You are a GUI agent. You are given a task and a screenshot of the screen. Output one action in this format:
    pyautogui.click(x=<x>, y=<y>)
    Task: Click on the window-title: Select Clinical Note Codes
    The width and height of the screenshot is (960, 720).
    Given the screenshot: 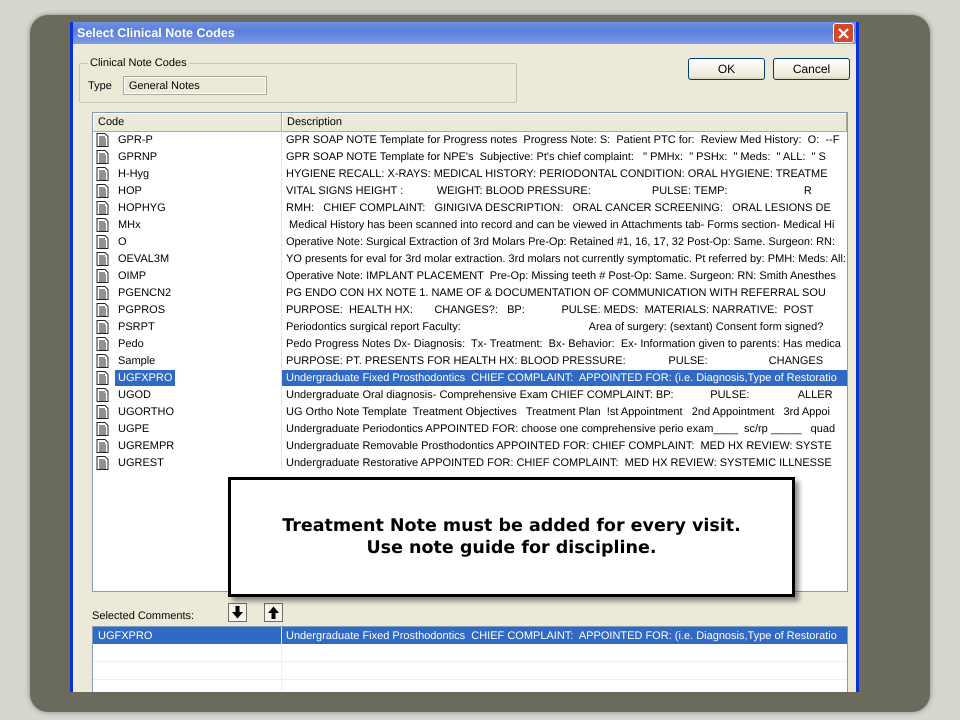 What is the action you would take?
    pyautogui.click(x=156, y=33)
    